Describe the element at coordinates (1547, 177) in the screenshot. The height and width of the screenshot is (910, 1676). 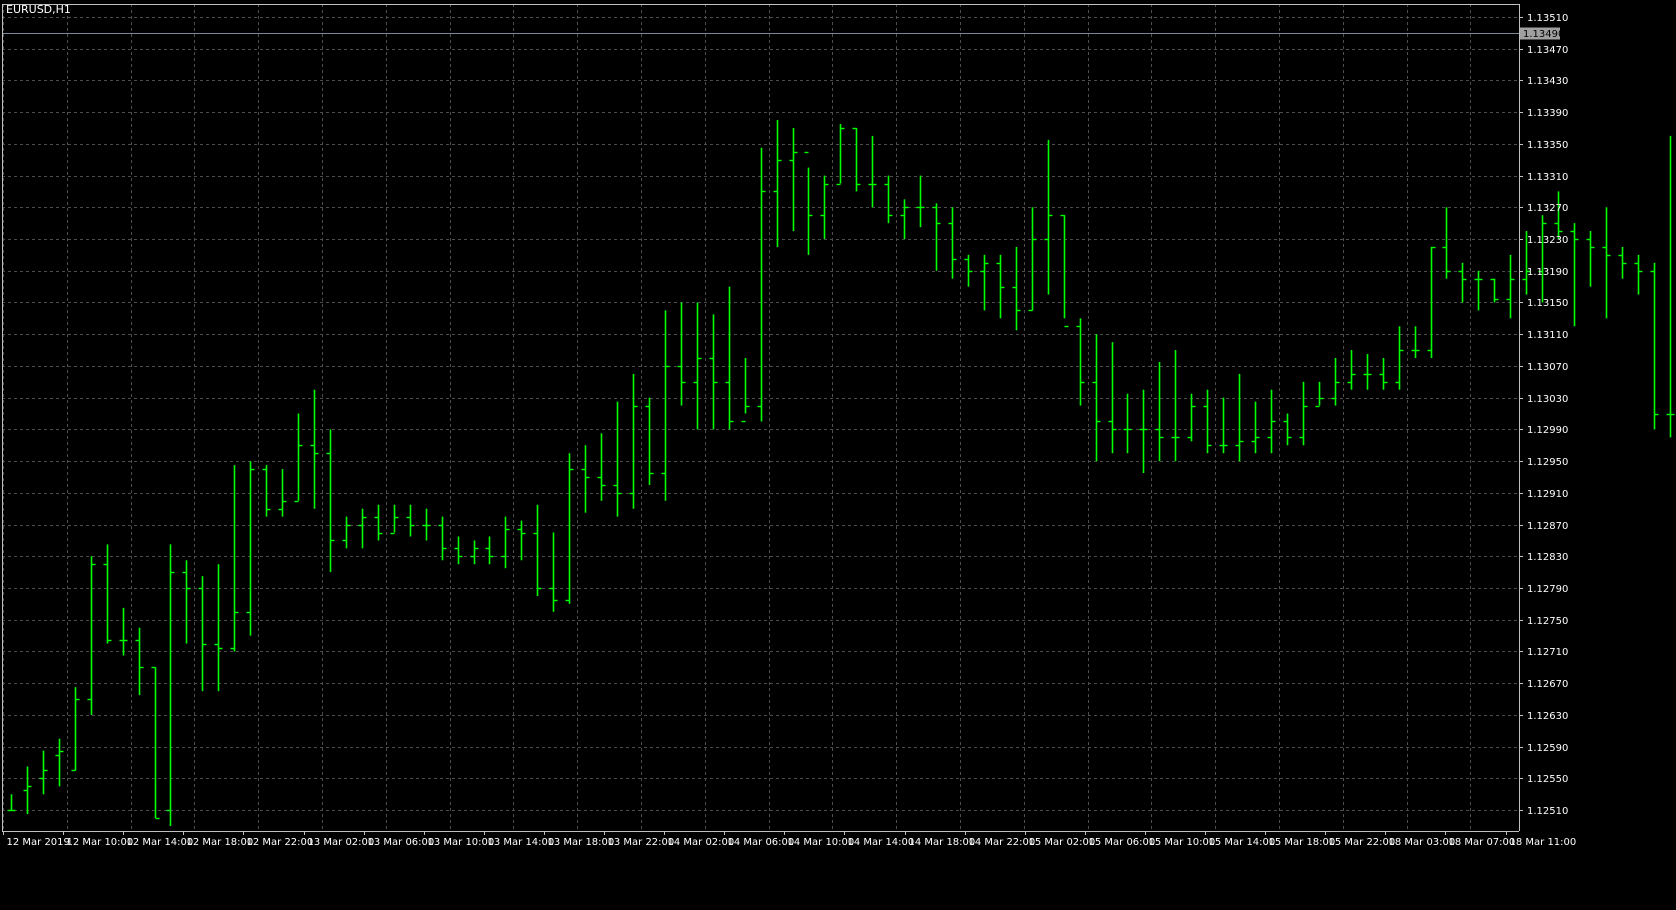
I see `y-tick-label: 1.13310` at that location.